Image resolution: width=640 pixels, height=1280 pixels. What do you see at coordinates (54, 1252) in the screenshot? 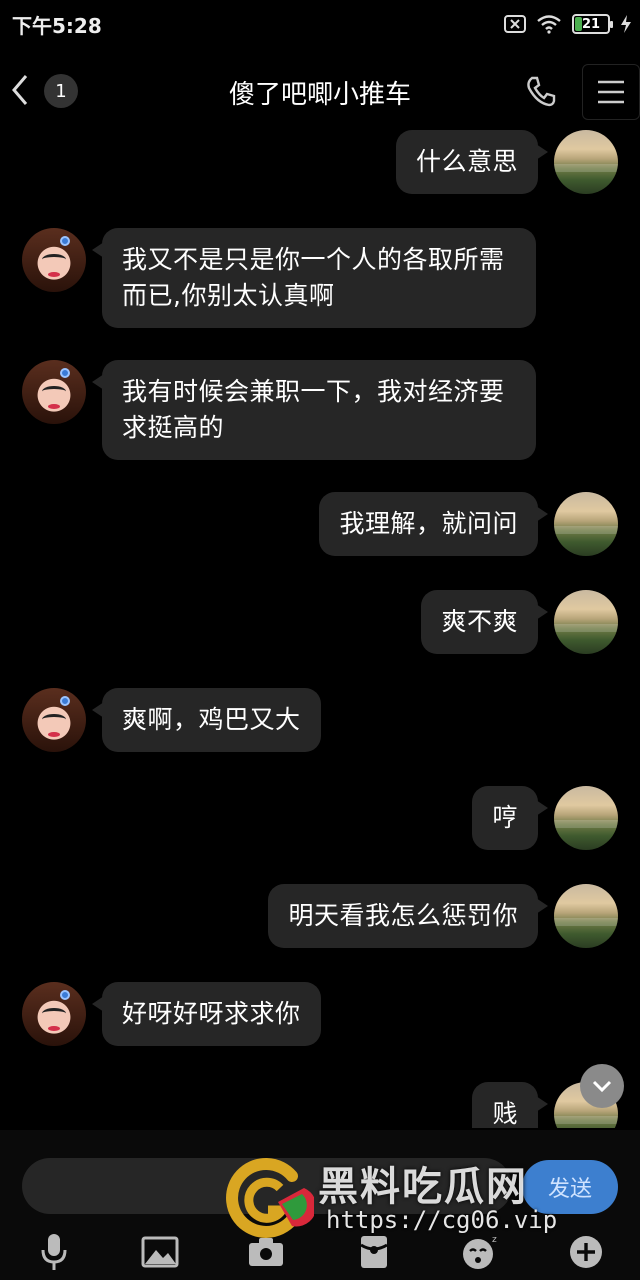
I see `microphone-icon` at bounding box center [54, 1252].